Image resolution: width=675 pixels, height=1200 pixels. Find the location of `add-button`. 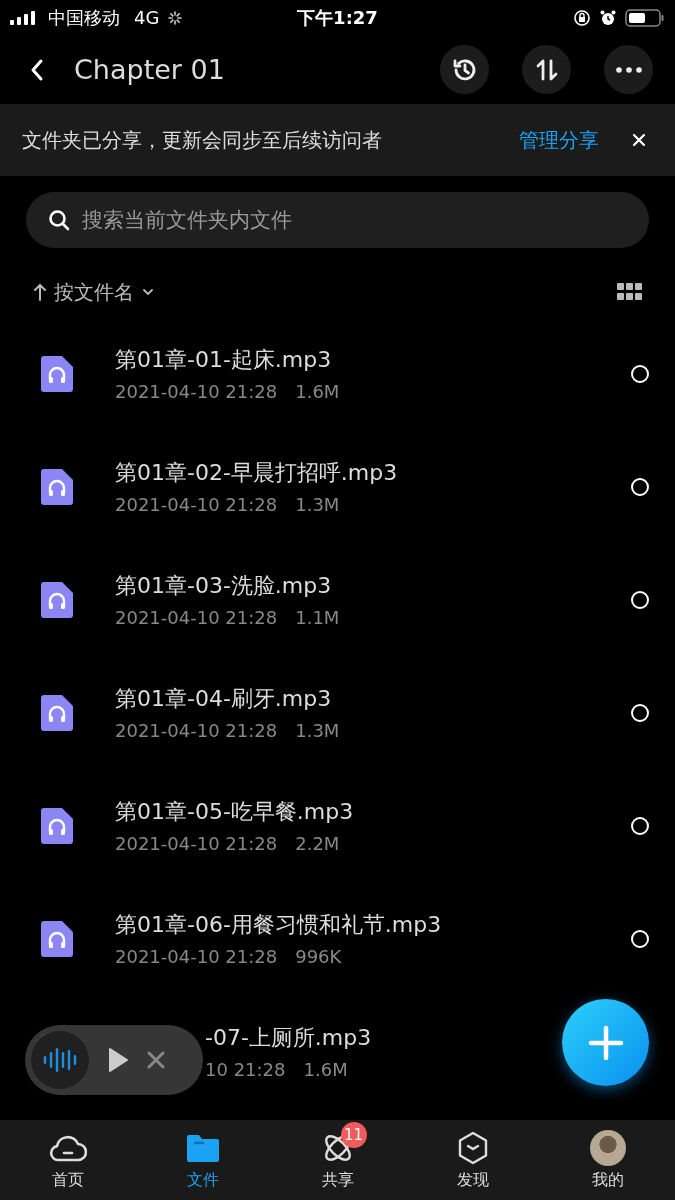

add-button is located at coordinates (605, 1042).